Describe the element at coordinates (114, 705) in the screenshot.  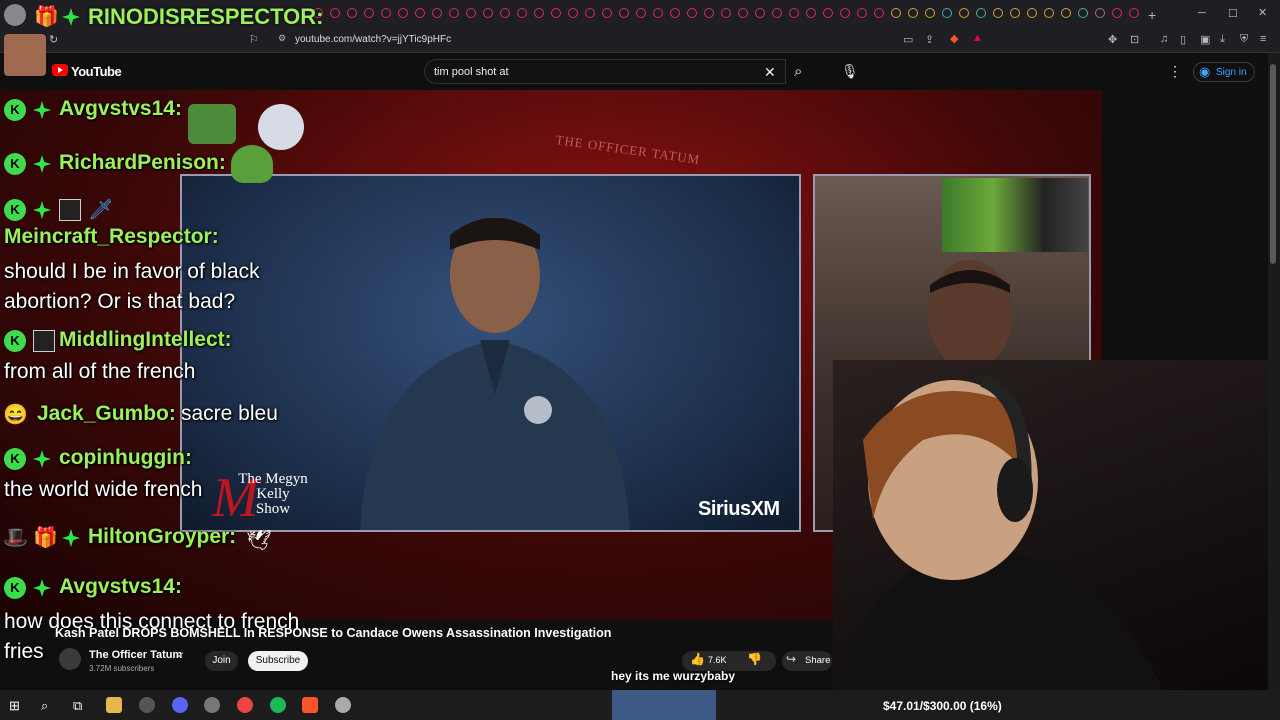
I see `file-explorer-icon` at that location.